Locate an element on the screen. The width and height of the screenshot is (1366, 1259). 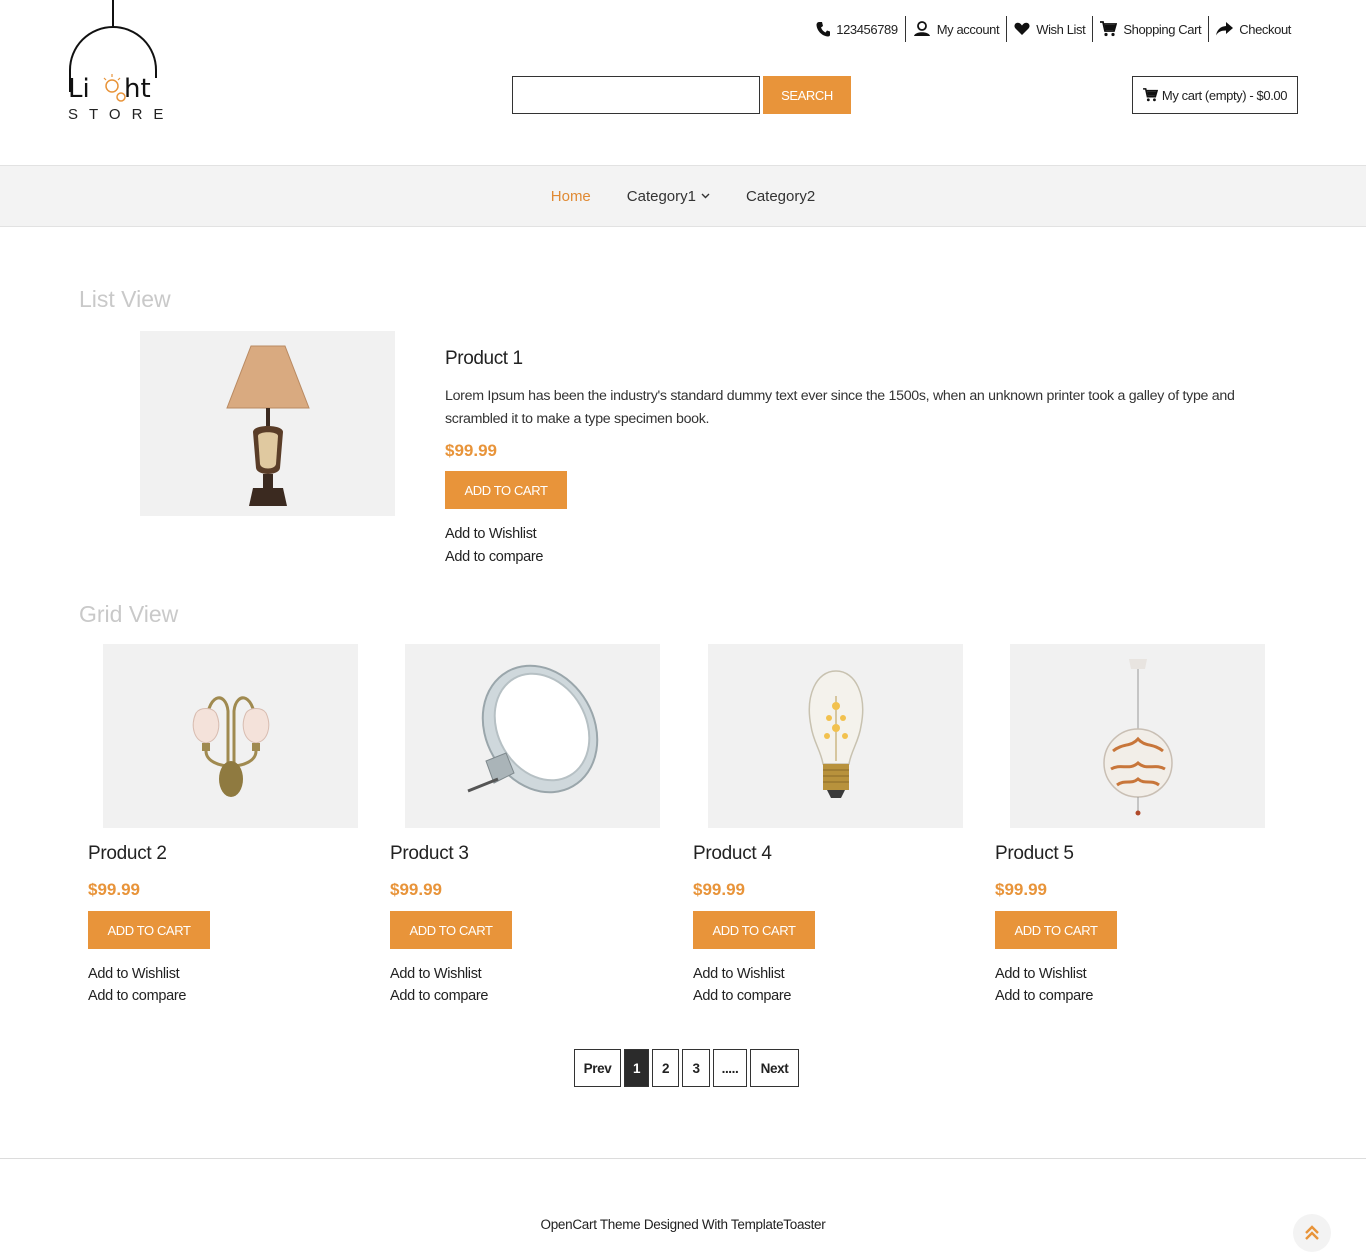
product-4-image is located at coordinates (835, 736).